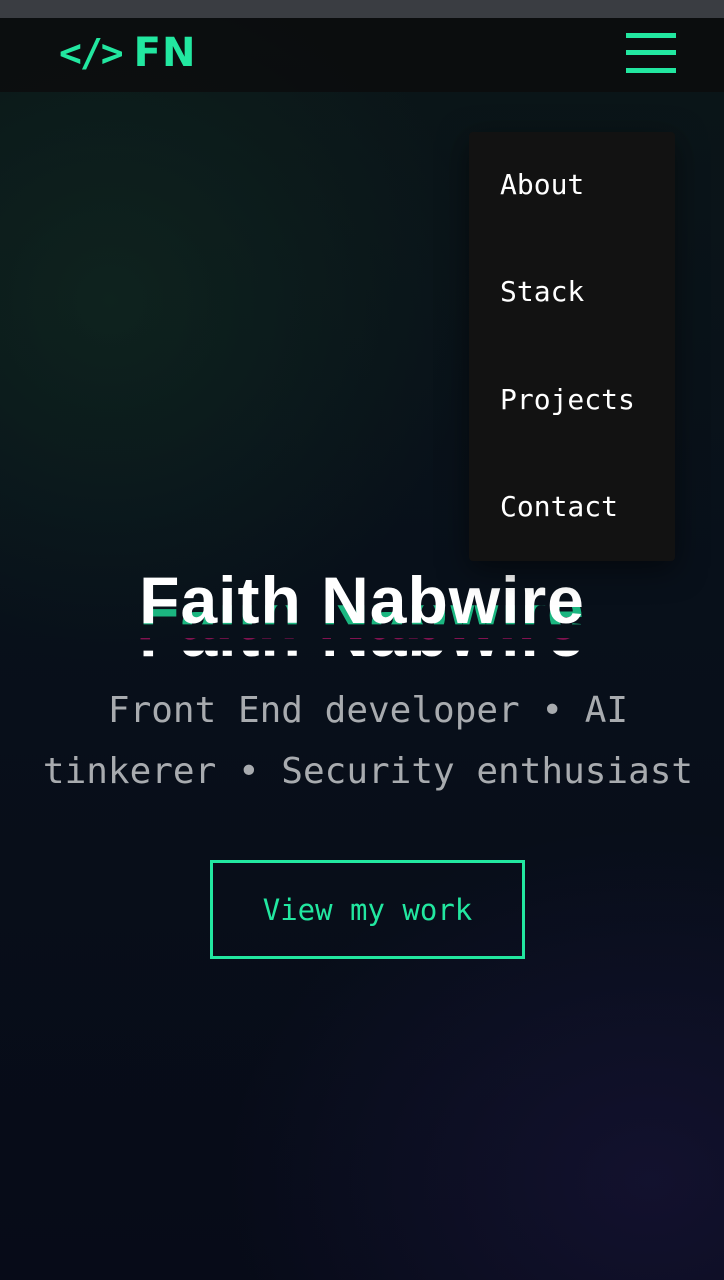 The width and height of the screenshot is (724, 1280). I want to click on nav-dropdown-menu: About Stack Projects Contact, so click(572, 346).